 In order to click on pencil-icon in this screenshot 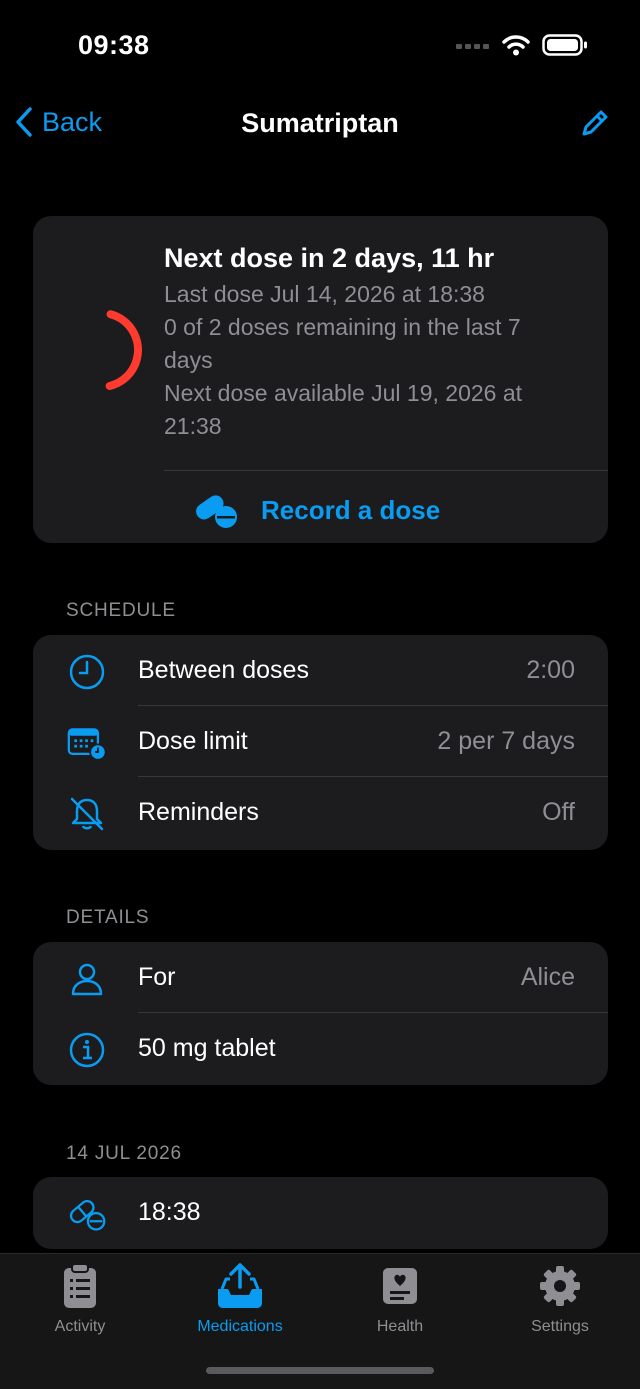, I will do `click(595, 123)`.